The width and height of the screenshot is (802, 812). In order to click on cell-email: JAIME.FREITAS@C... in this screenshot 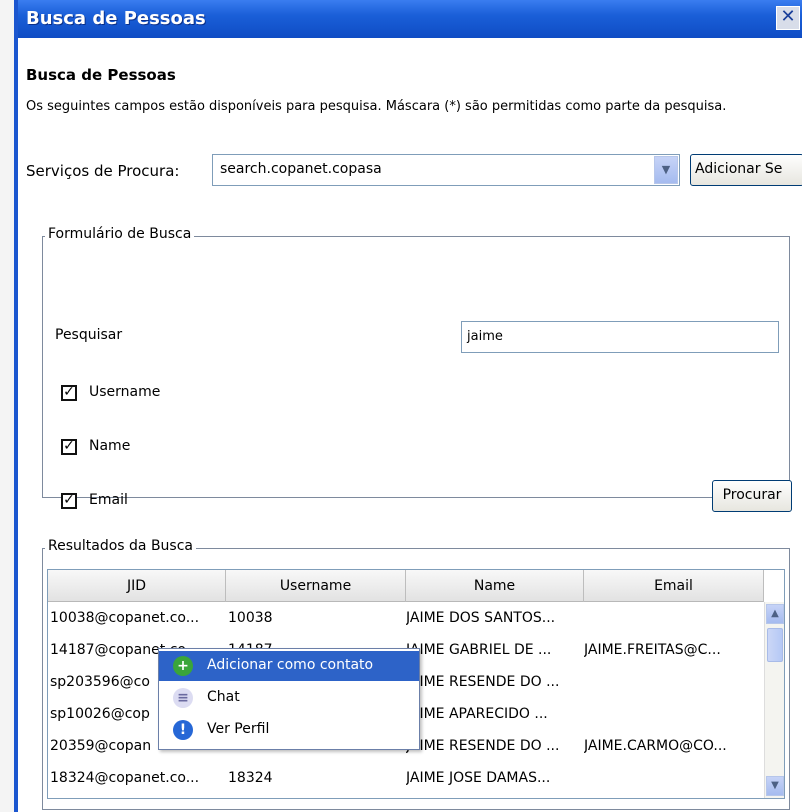, I will do `click(652, 650)`.